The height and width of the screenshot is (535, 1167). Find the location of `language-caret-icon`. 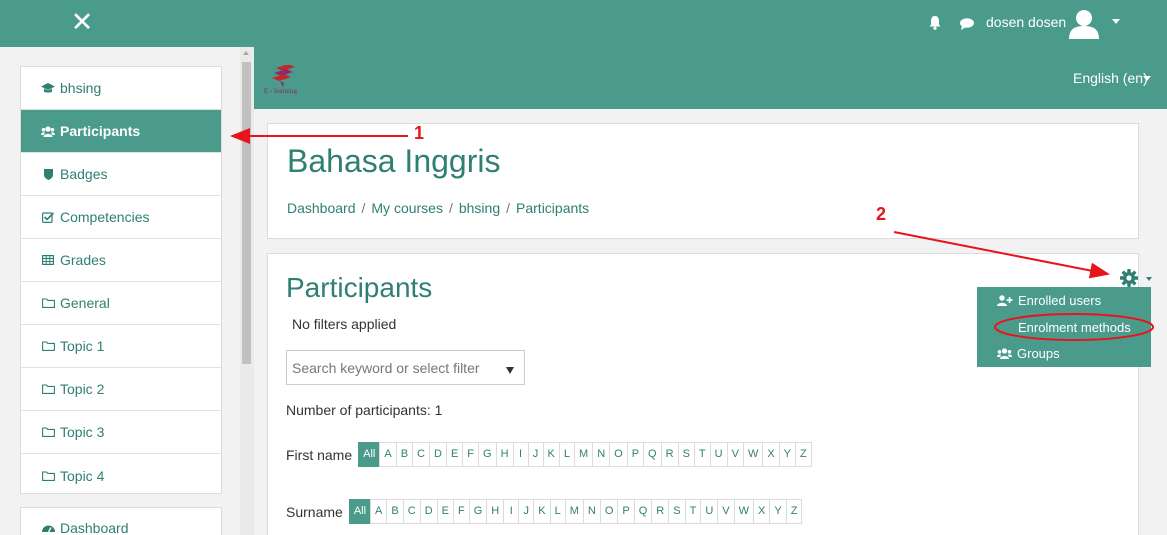

language-caret-icon is located at coordinates (1147, 78).